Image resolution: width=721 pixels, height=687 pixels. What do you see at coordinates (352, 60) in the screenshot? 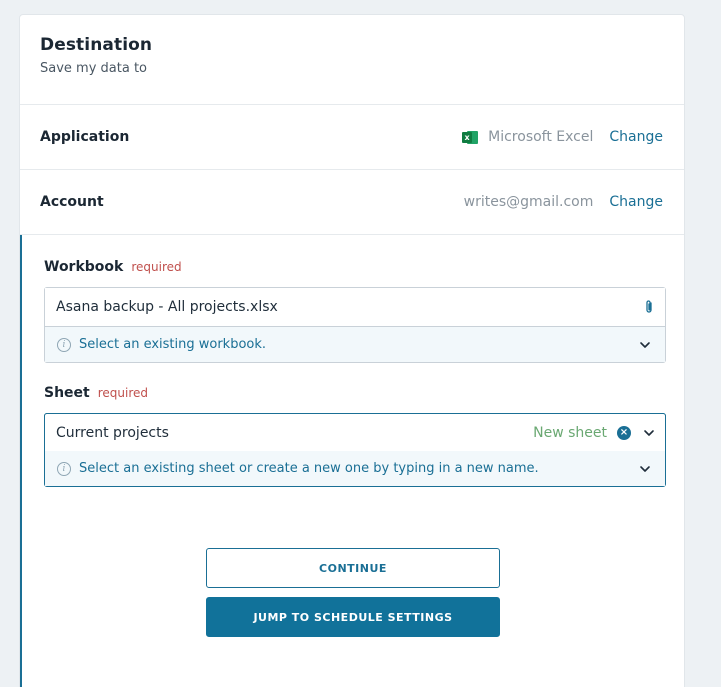
I see `destination-header: Destination Save my data to` at bounding box center [352, 60].